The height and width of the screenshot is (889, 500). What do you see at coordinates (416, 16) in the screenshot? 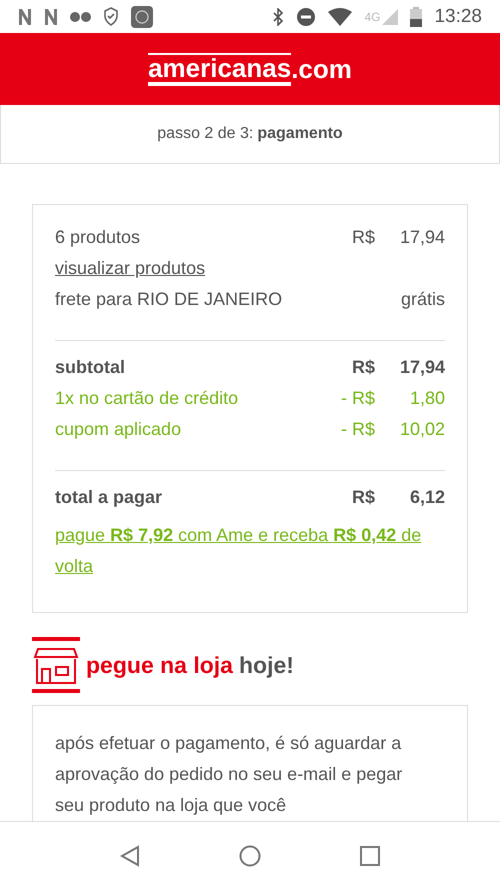
I see `battery-icon` at bounding box center [416, 16].